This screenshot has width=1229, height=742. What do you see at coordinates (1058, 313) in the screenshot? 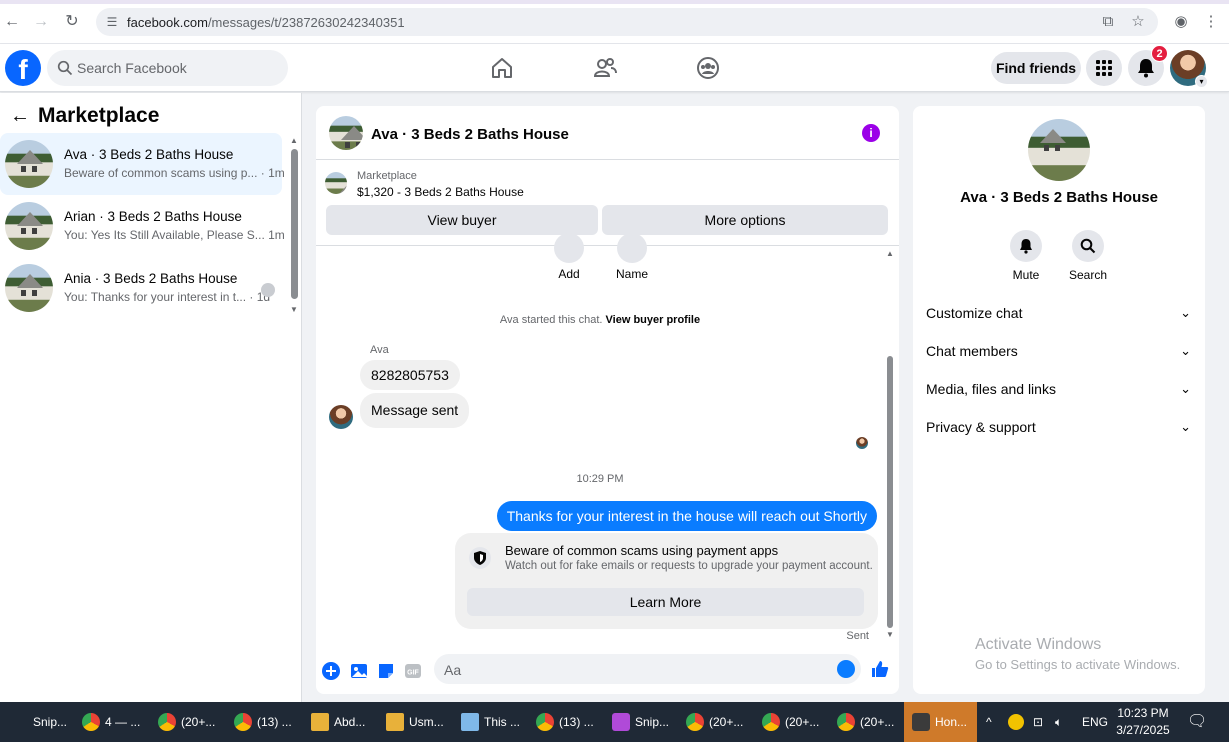
I see `customize-chat-row: Customize chat ⌄` at bounding box center [1058, 313].